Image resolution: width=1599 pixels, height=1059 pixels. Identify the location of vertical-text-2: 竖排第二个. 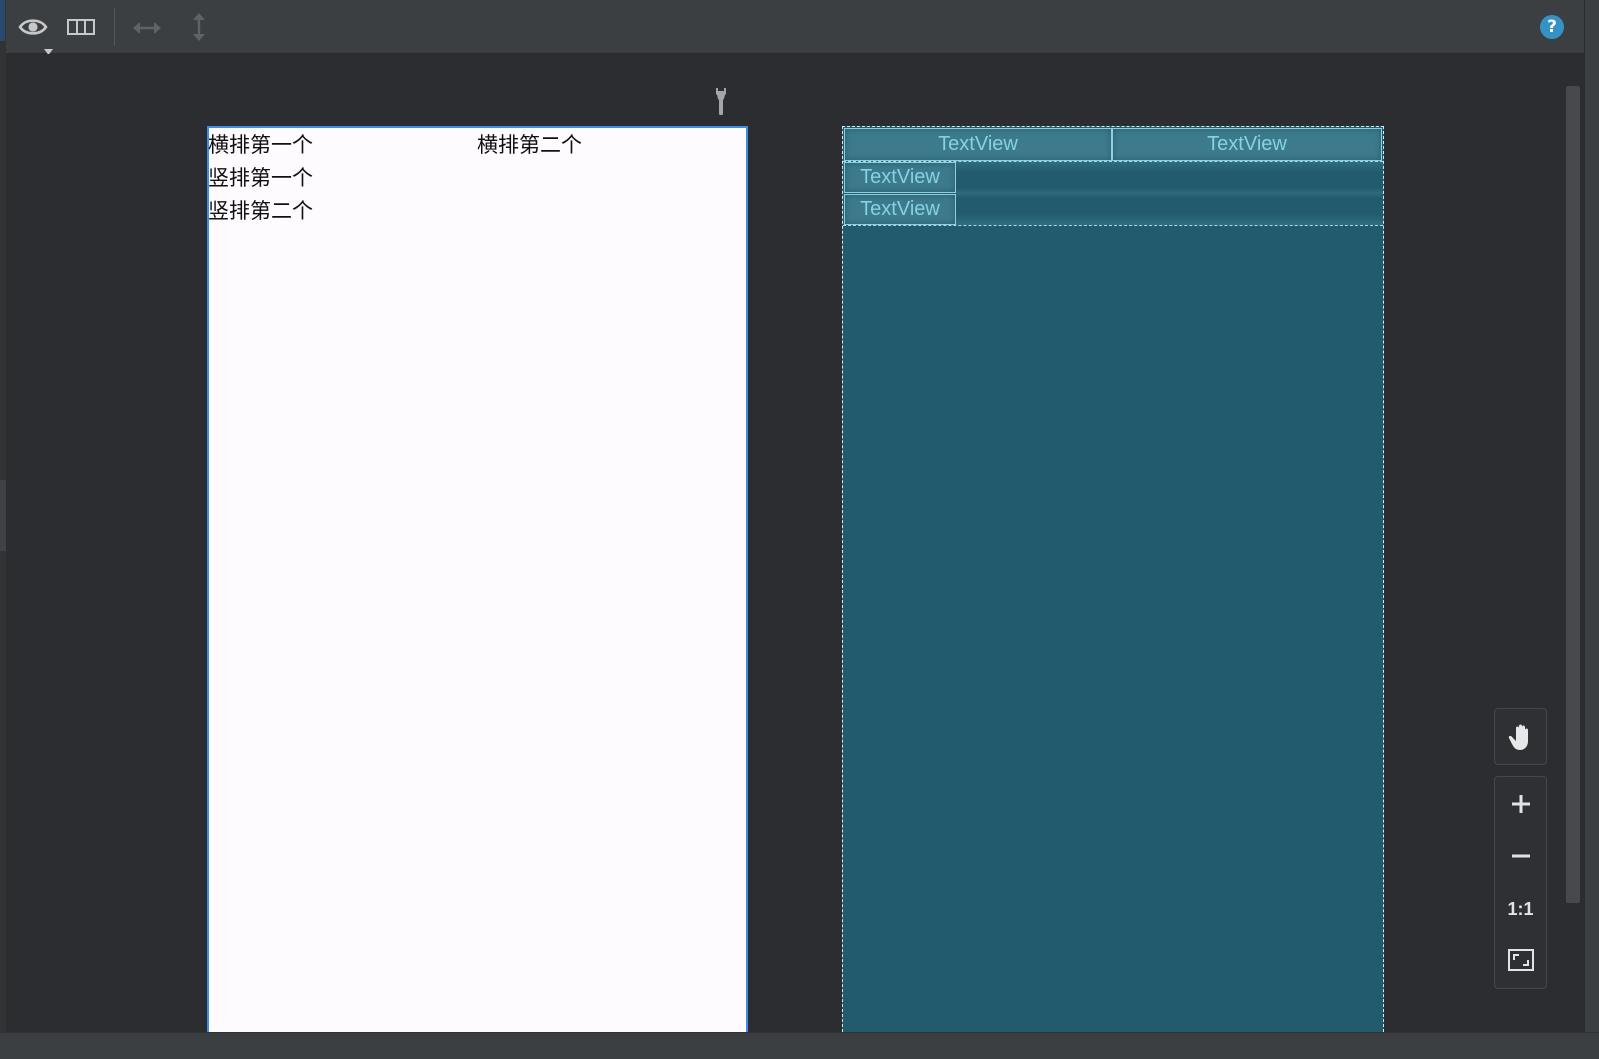
(260, 211).